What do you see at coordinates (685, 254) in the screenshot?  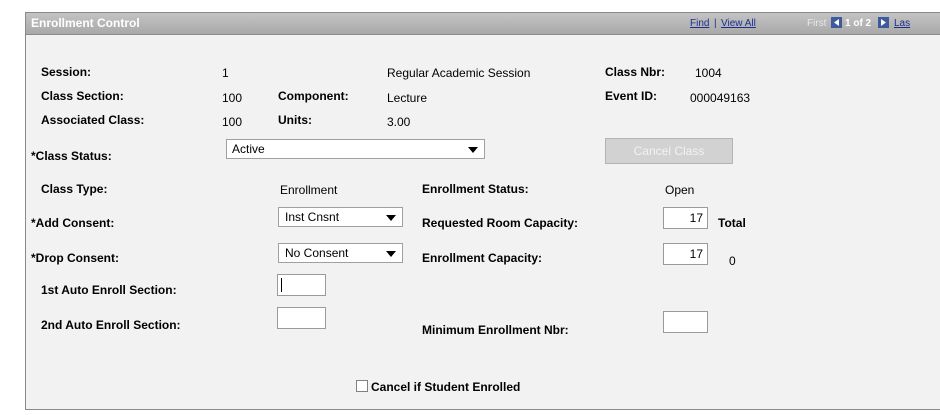 I see `enrollment-capacity-input: 17` at bounding box center [685, 254].